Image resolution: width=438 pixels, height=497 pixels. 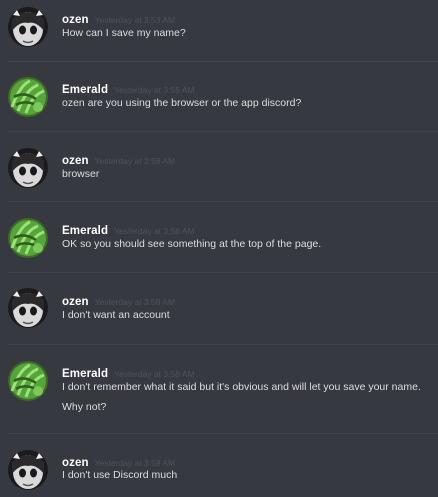 I want to click on message-text: Why not?, so click(x=84, y=407).